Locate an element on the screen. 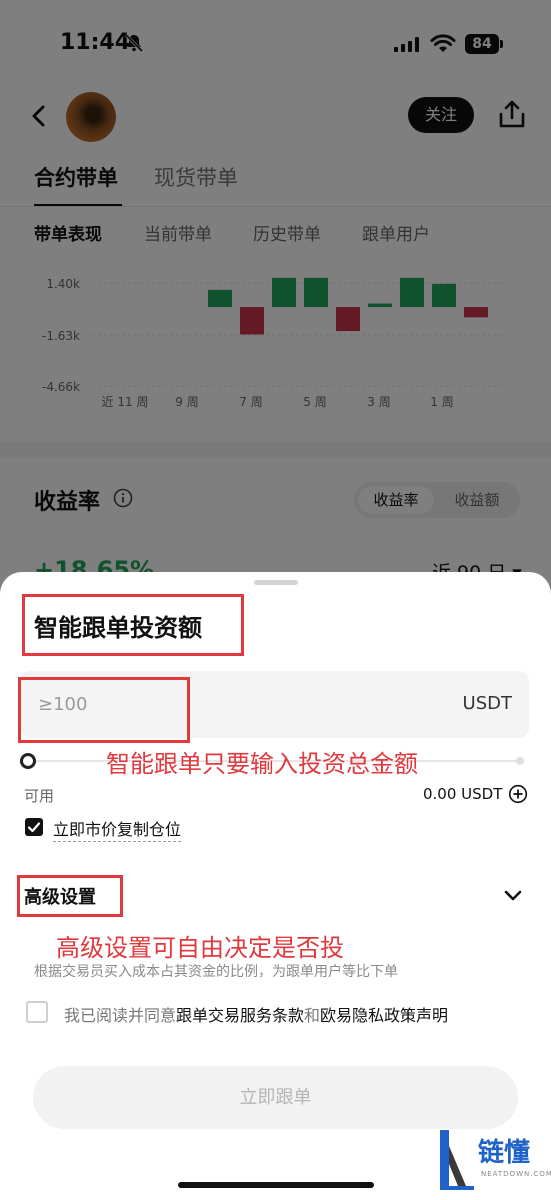  highlight-box-input is located at coordinates (104, 710).